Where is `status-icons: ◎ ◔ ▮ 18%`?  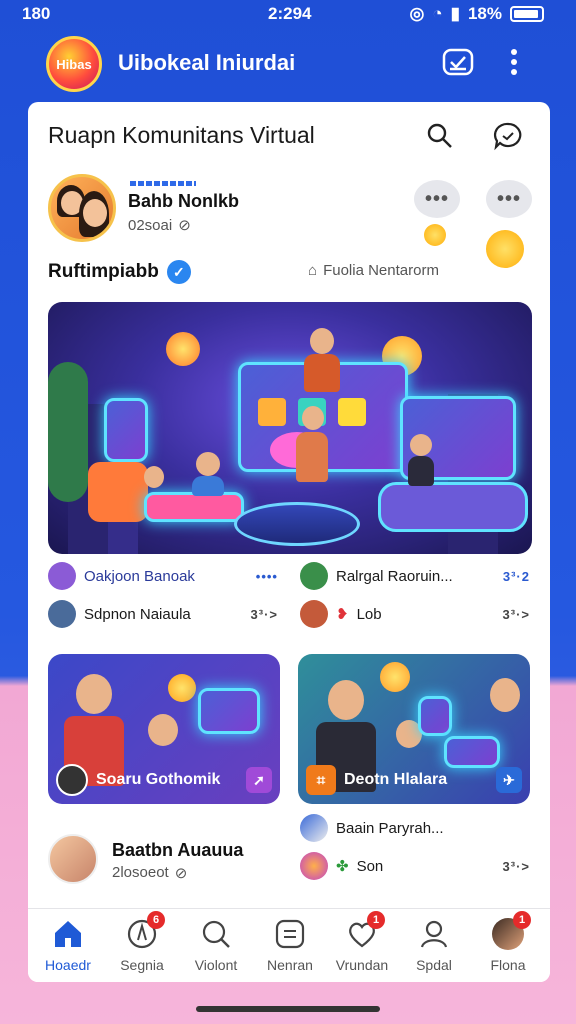
status-icons: ◎ ◔ ▮ 18% is located at coordinates (476, 14).